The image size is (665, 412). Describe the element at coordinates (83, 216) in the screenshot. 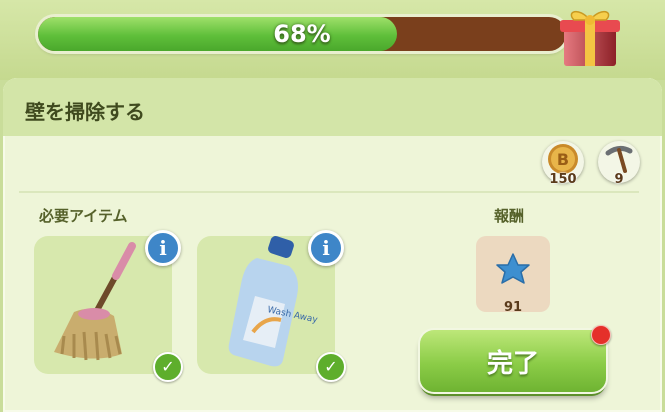

I see `required-items-label: 必要アイテム` at that location.